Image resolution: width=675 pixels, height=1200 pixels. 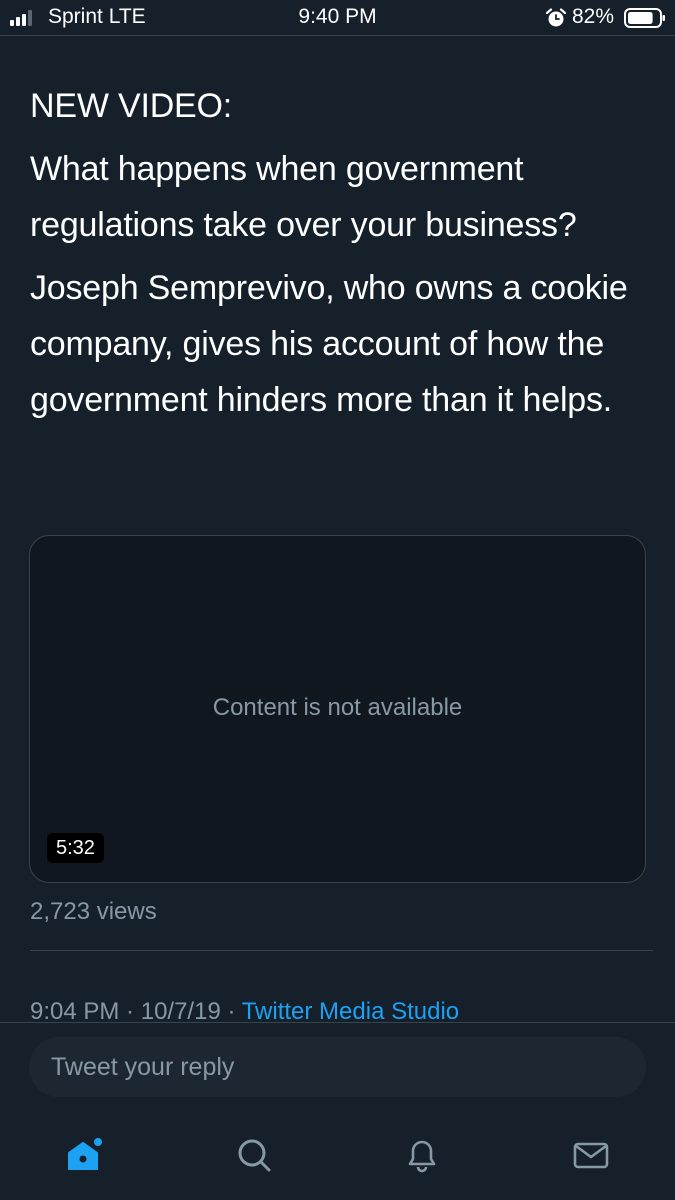 I want to click on tab-search, so click(x=254, y=1155).